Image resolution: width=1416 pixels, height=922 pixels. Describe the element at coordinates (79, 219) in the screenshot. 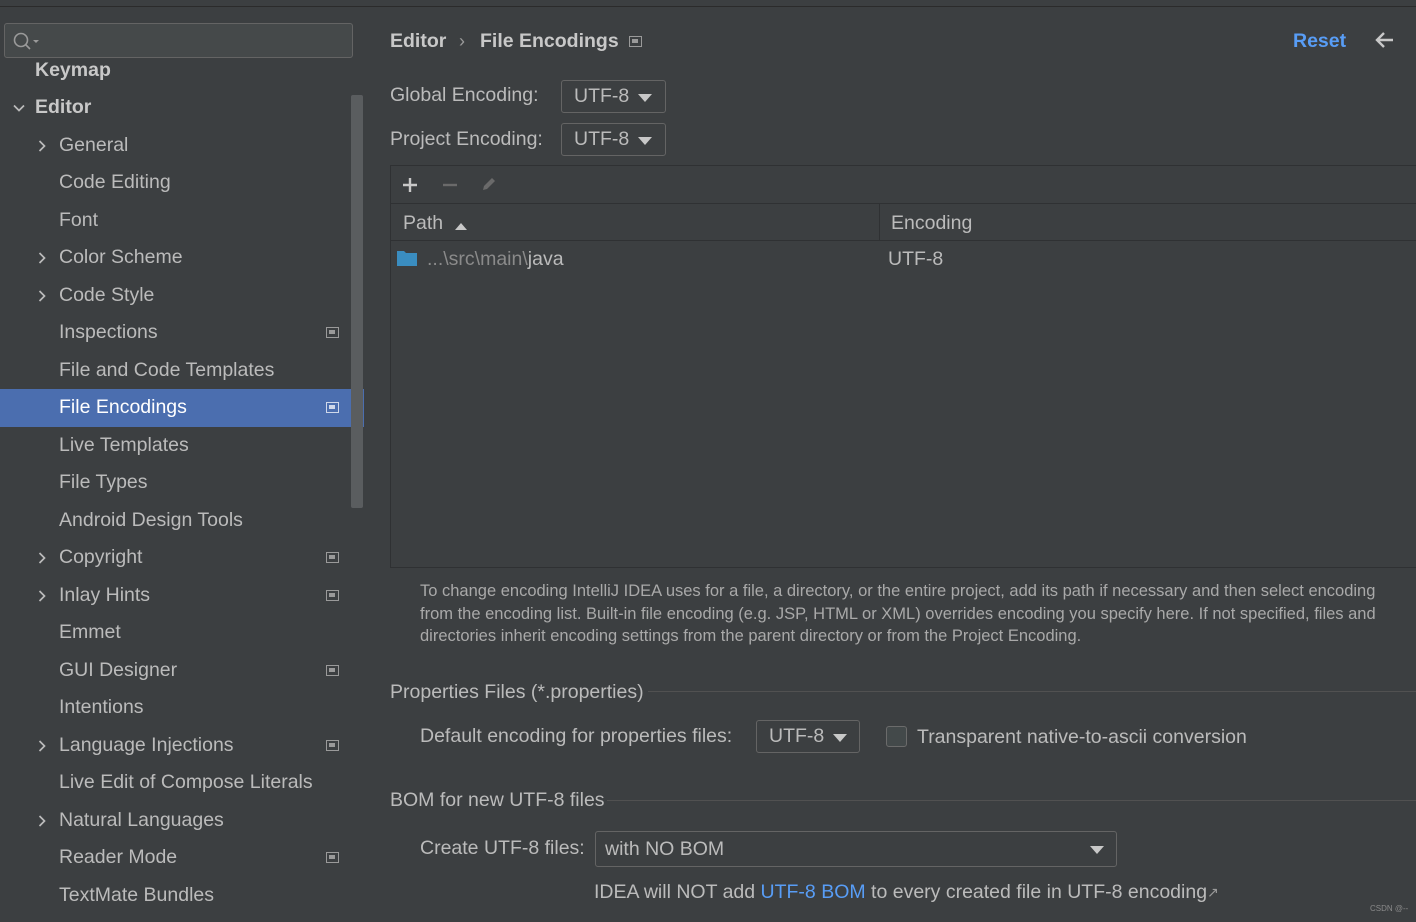

I see `tree-item-label: Font` at that location.